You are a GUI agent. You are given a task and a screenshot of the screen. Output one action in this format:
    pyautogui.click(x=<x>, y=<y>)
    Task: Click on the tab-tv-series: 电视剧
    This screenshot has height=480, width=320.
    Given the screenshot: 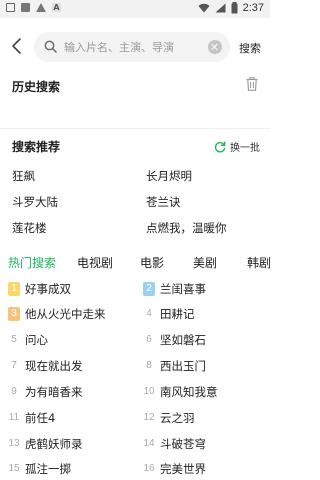 What is the action you would take?
    pyautogui.click(x=95, y=262)
    